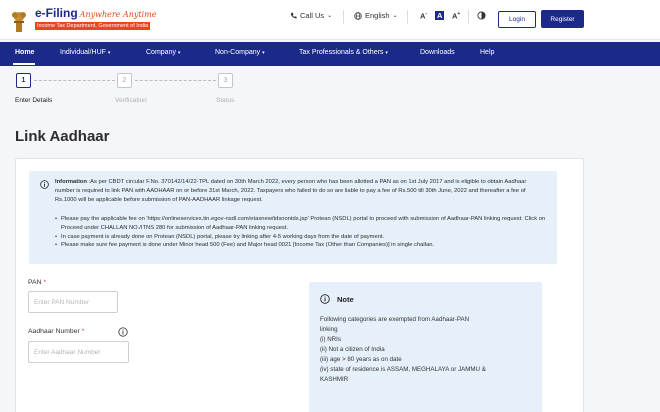 The height and width of the screenshot is (412, 660). I want to click on nav-item-individual-huf: Individual/HUF ▾, so click(85, 52).